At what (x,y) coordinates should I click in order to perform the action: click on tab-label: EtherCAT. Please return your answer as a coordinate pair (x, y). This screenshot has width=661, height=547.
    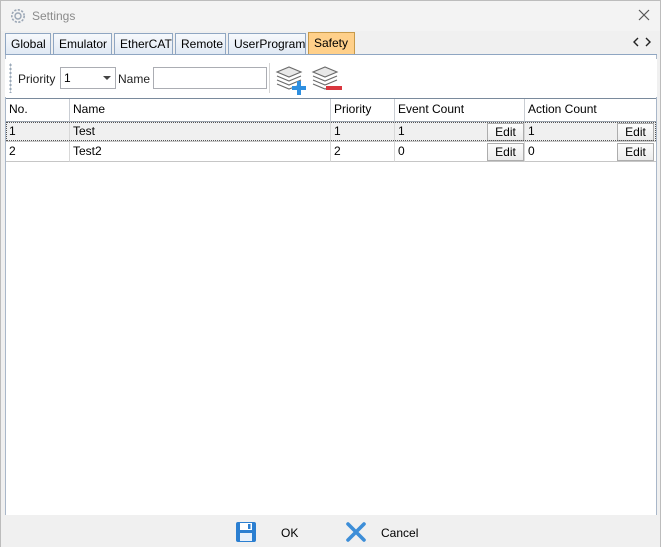
    Looking at the image, I should click on (146, 44).